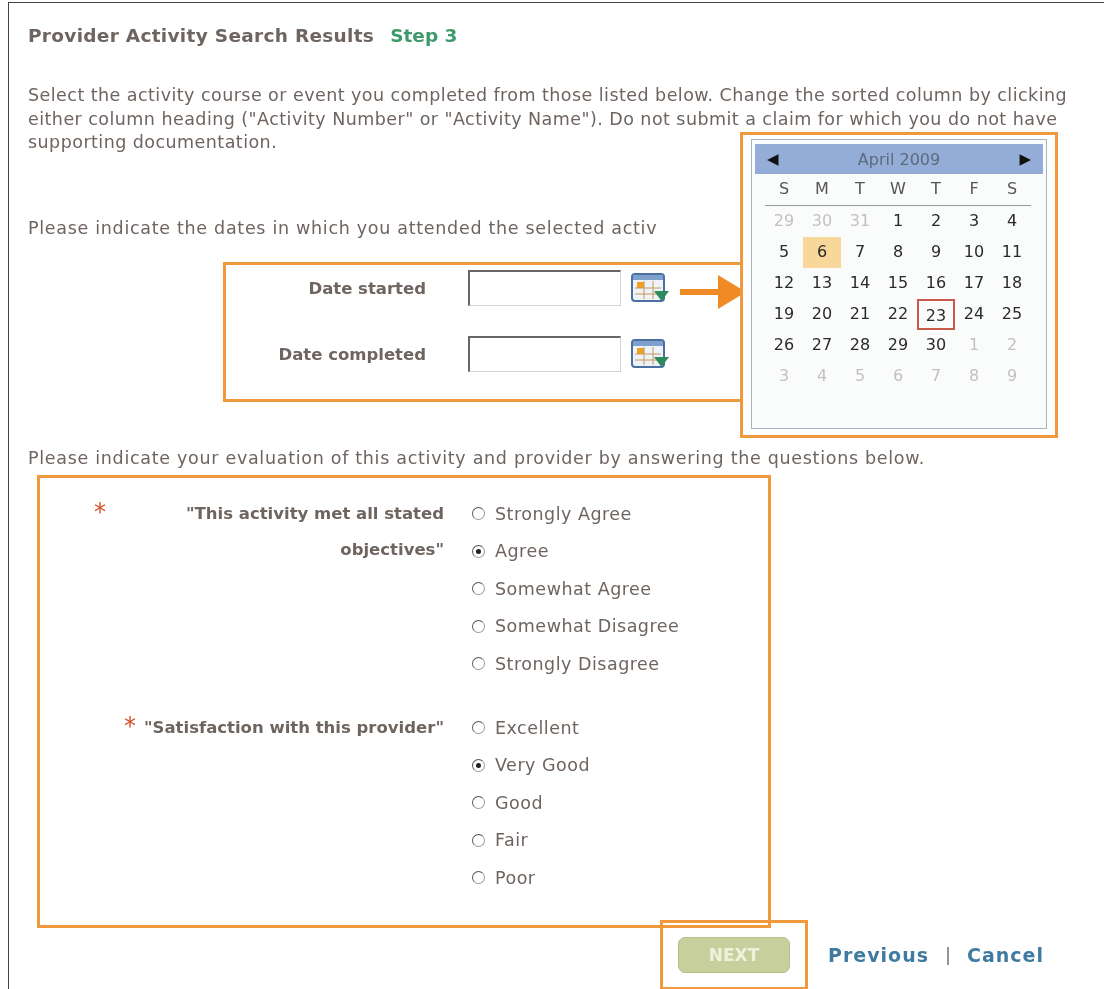 The height and width of the screenshot is (989, 1104). What do you see at coordinates (784, 345) in the screenshot?
I see `day-cell: 26` at bounding box center [784, 345].